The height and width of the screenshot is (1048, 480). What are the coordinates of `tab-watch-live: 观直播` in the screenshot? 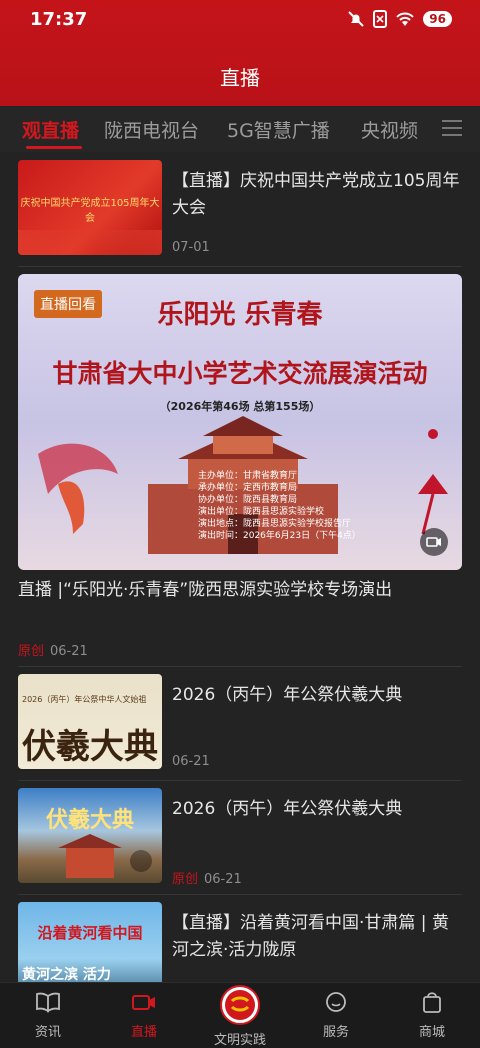 It's located at (50, 129).